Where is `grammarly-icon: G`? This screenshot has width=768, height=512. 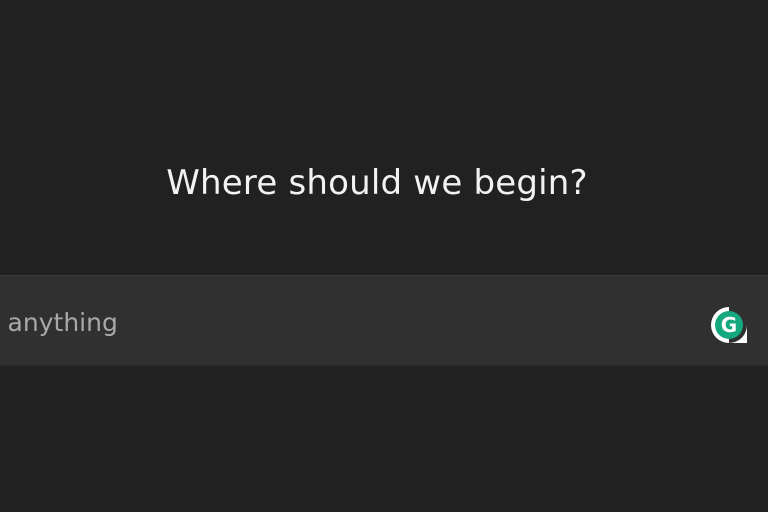 grammarly-icon: G is located at coordinates (729, 325).